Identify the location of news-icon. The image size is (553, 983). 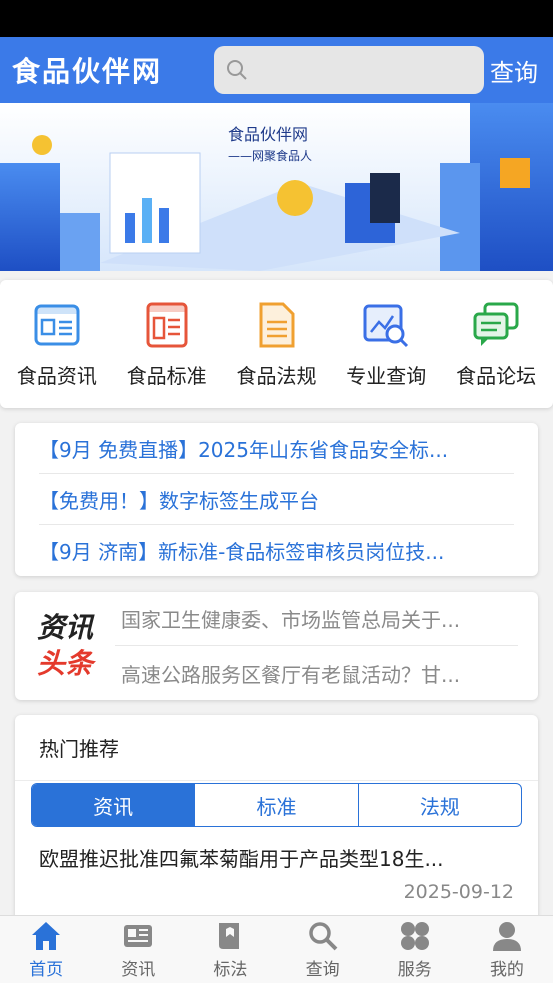
(138, 936).